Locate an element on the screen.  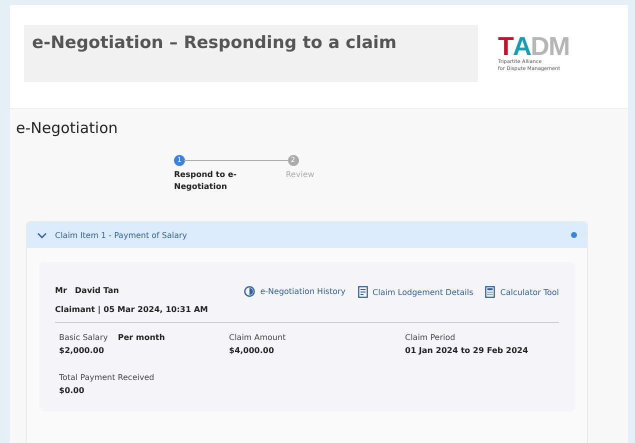
logo-letters: T is located at coordinates (505, 46).